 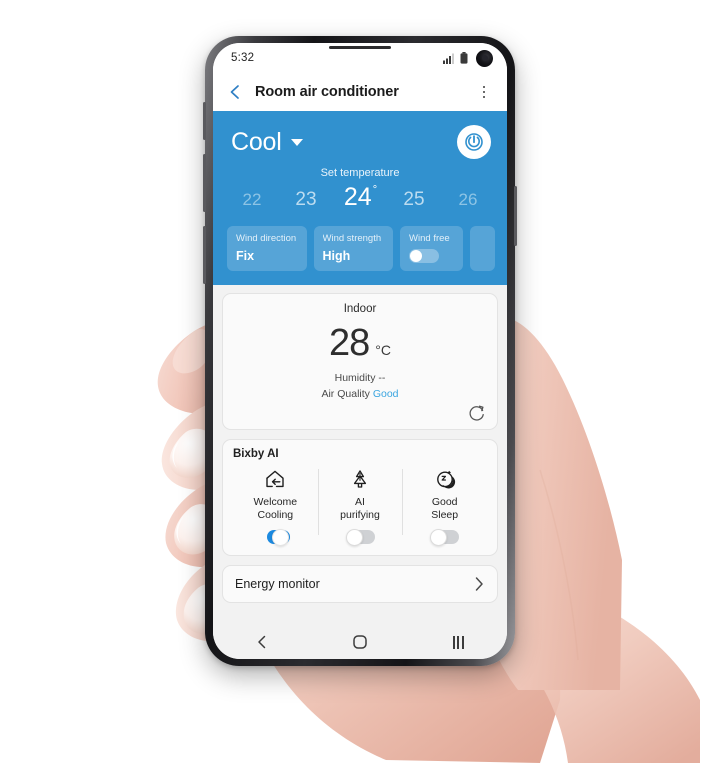 I want to click on bixby-item-label: AI purifying, so click(x=360, y=509).